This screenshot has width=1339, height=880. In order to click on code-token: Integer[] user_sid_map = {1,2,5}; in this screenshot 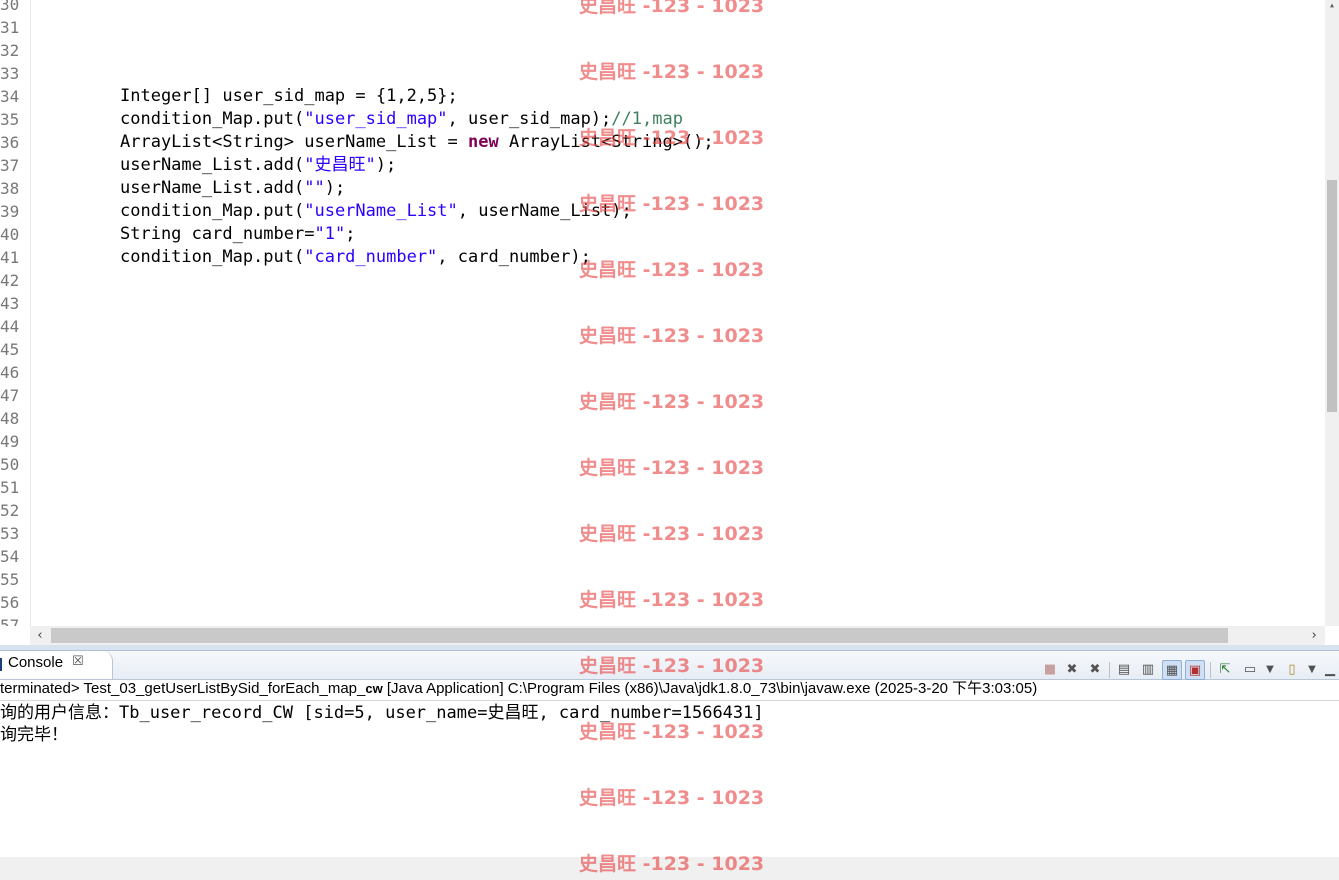, I will do `click(289, 96)`.